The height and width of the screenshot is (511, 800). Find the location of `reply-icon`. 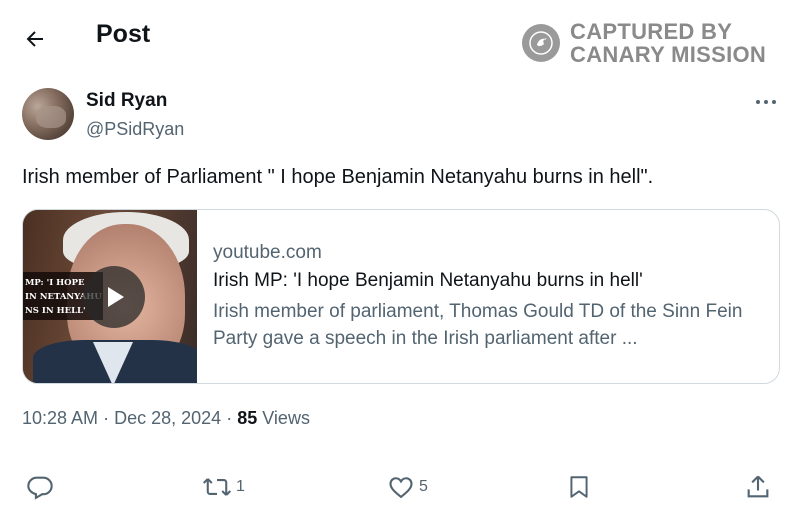

reply-icon is located at coordinates (40, 488).